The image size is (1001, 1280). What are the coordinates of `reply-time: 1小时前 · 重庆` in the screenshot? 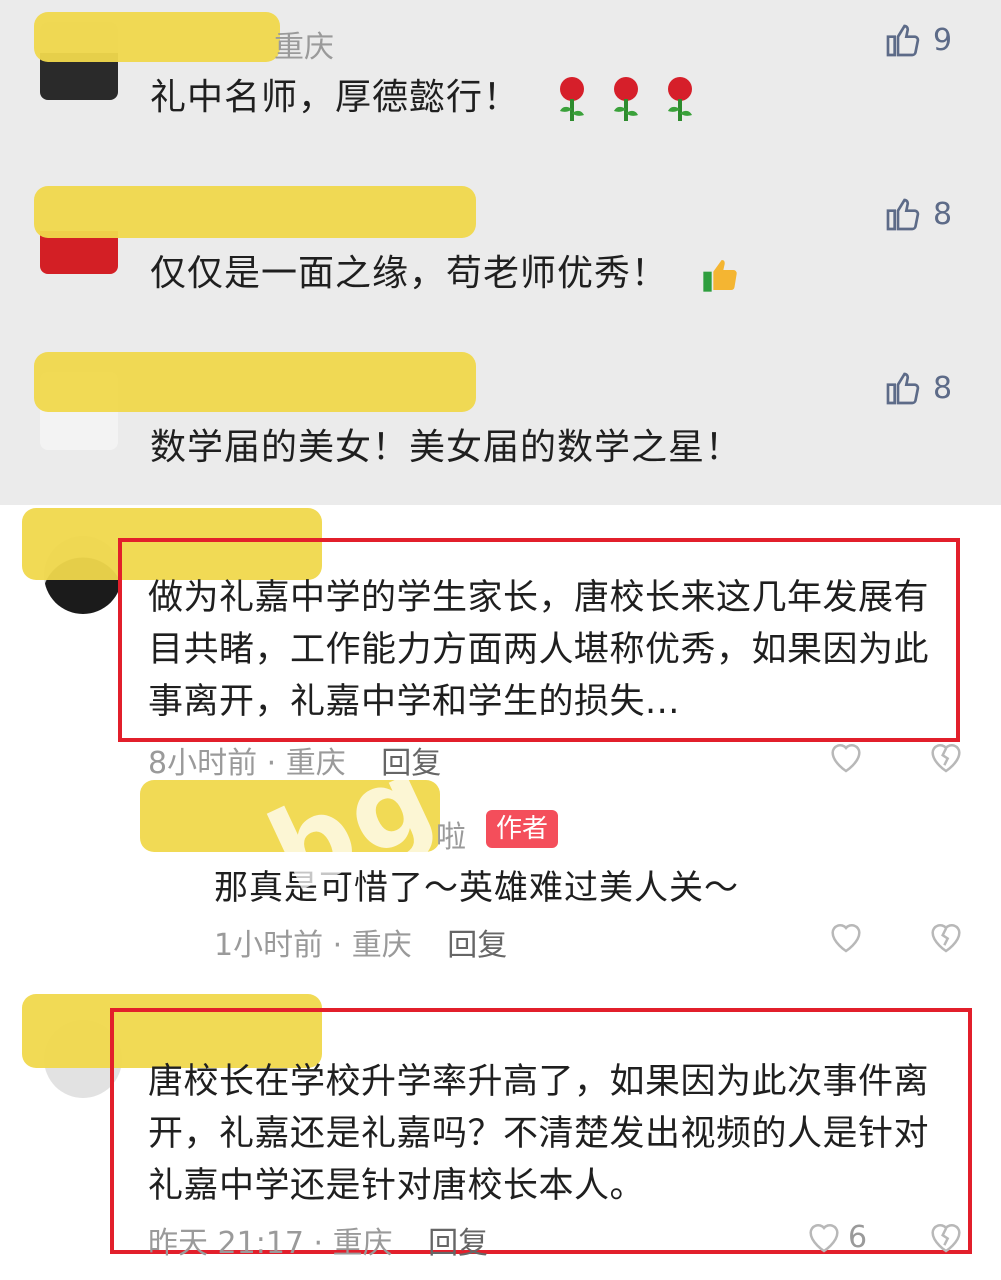 It's located at (313, 945).